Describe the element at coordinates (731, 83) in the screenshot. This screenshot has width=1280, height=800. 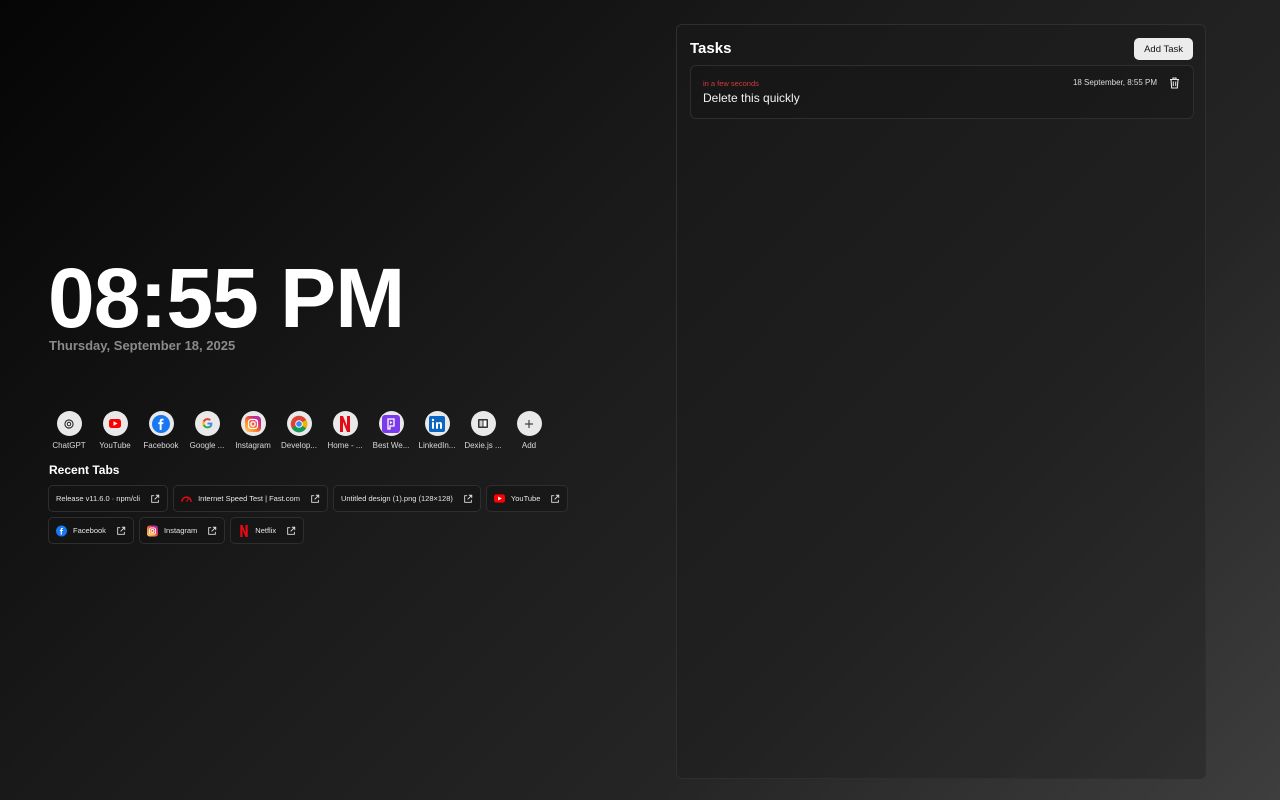
I see `task-due: in a few seconds` at that location.